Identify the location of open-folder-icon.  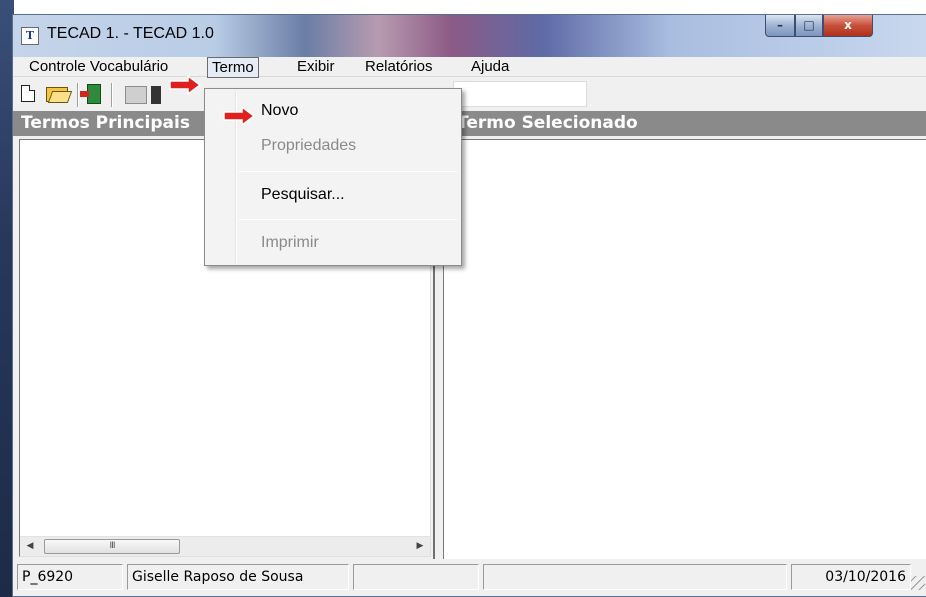
(57, 94).